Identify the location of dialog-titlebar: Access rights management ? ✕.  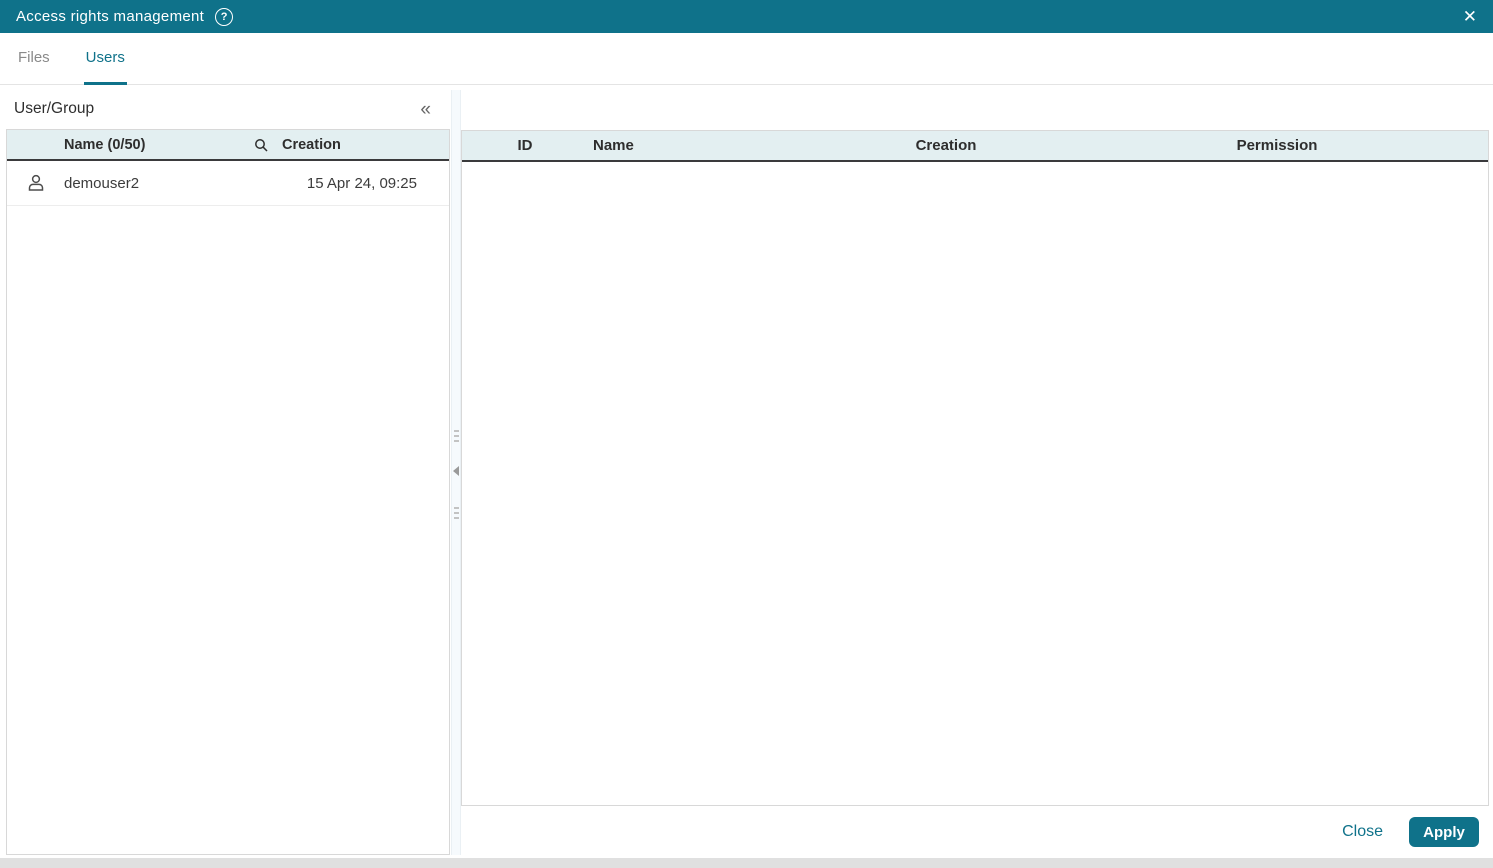
(746, 16).